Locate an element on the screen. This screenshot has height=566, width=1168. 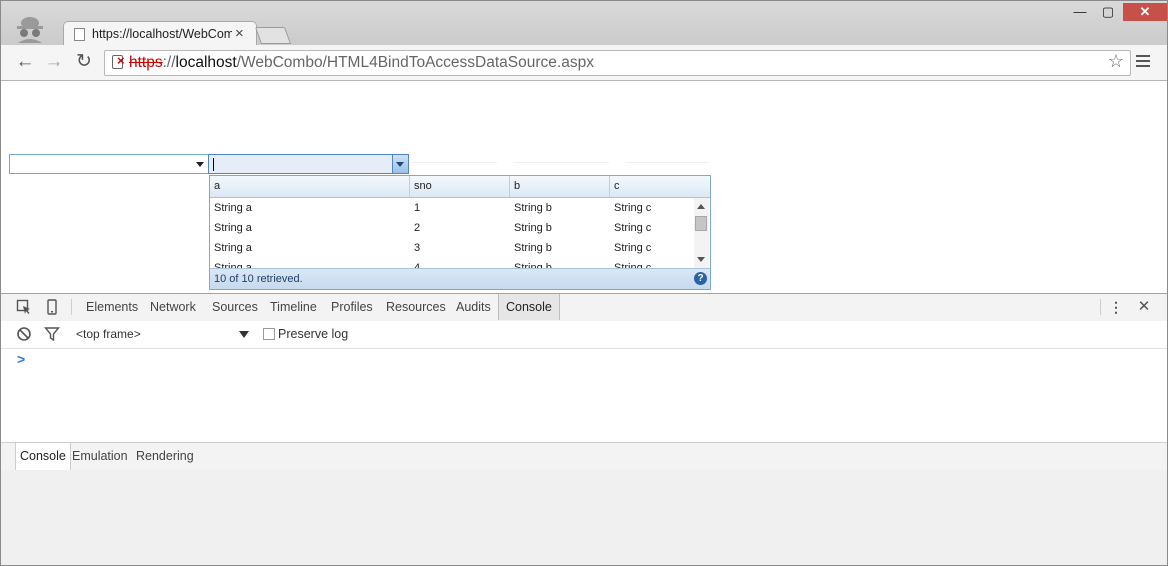
cell-sno: 1 is located at coordinates (417, 208).